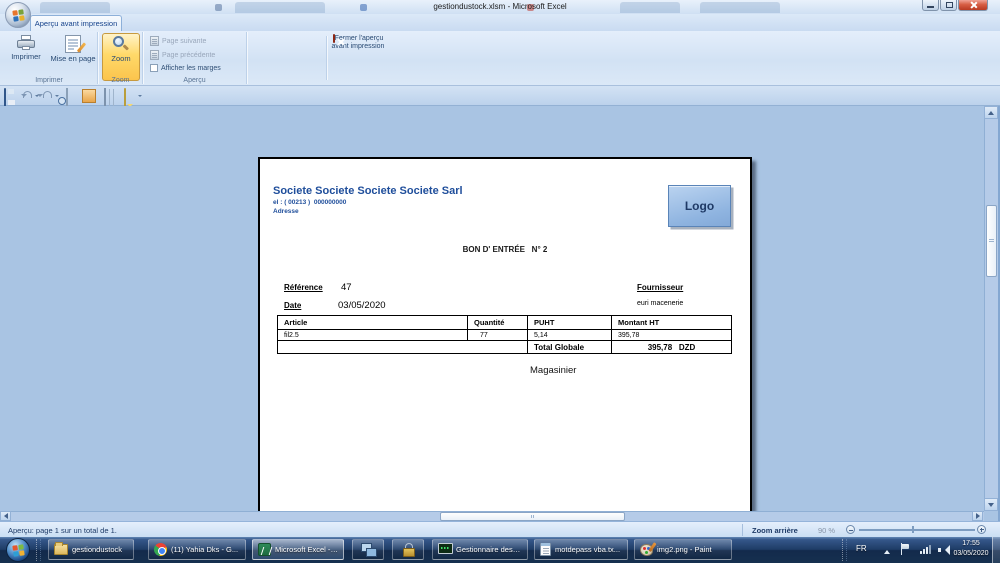  I want to click on arrow-right-icon, so click(979, 516).